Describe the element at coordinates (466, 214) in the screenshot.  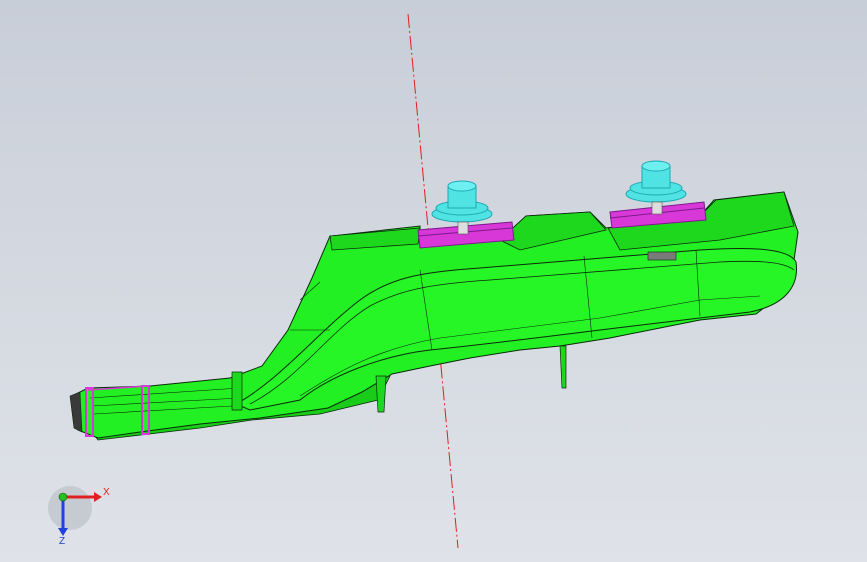
I see `fastener-left` at that location.